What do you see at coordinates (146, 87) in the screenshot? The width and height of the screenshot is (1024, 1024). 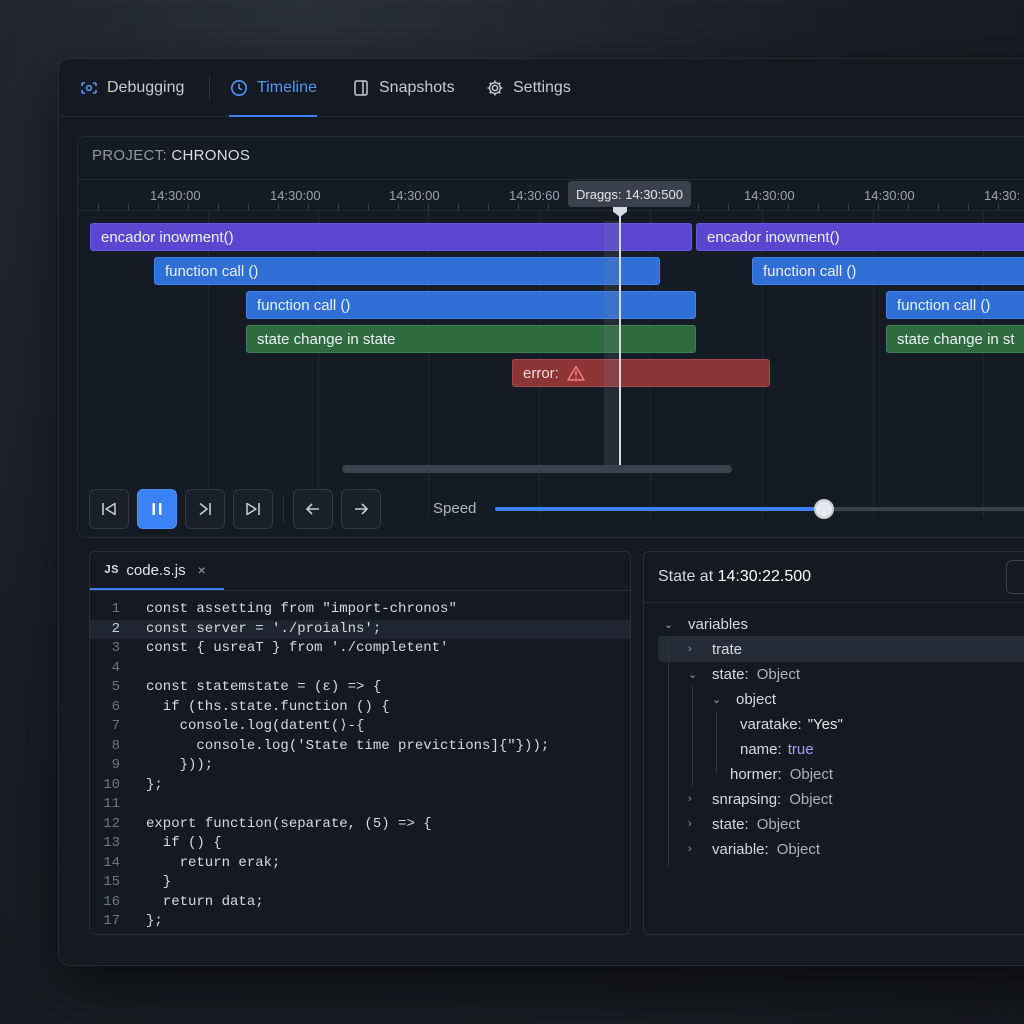 I see `nav-debugging-label: Debugging` at bounding box center [146, 87].